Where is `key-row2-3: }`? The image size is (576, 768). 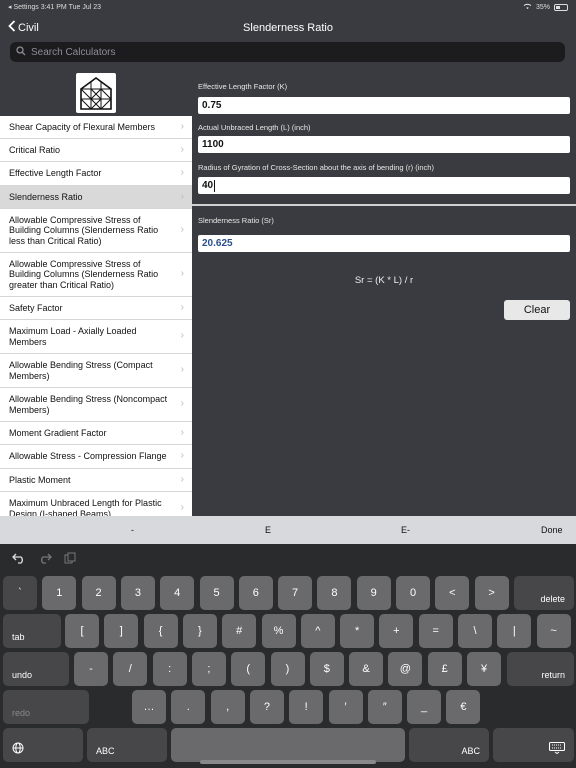 key-row2-3: } is located at coordinates (199, 631).